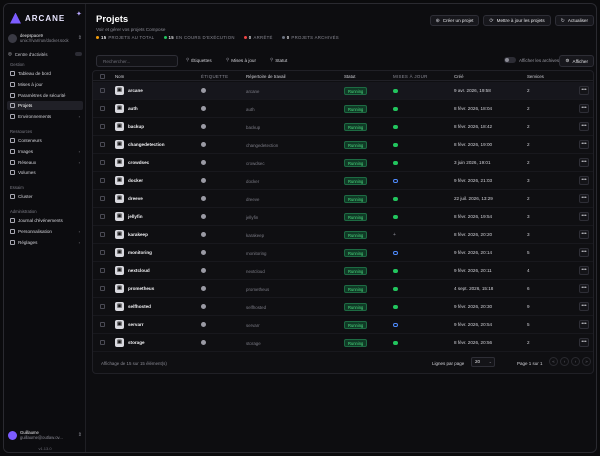 The height and width of the screenshot is (456, 600). What do you see at coordinates (133, 108) in the screenshot?
I see `project-name: auth` at bounding box center [133, 108].